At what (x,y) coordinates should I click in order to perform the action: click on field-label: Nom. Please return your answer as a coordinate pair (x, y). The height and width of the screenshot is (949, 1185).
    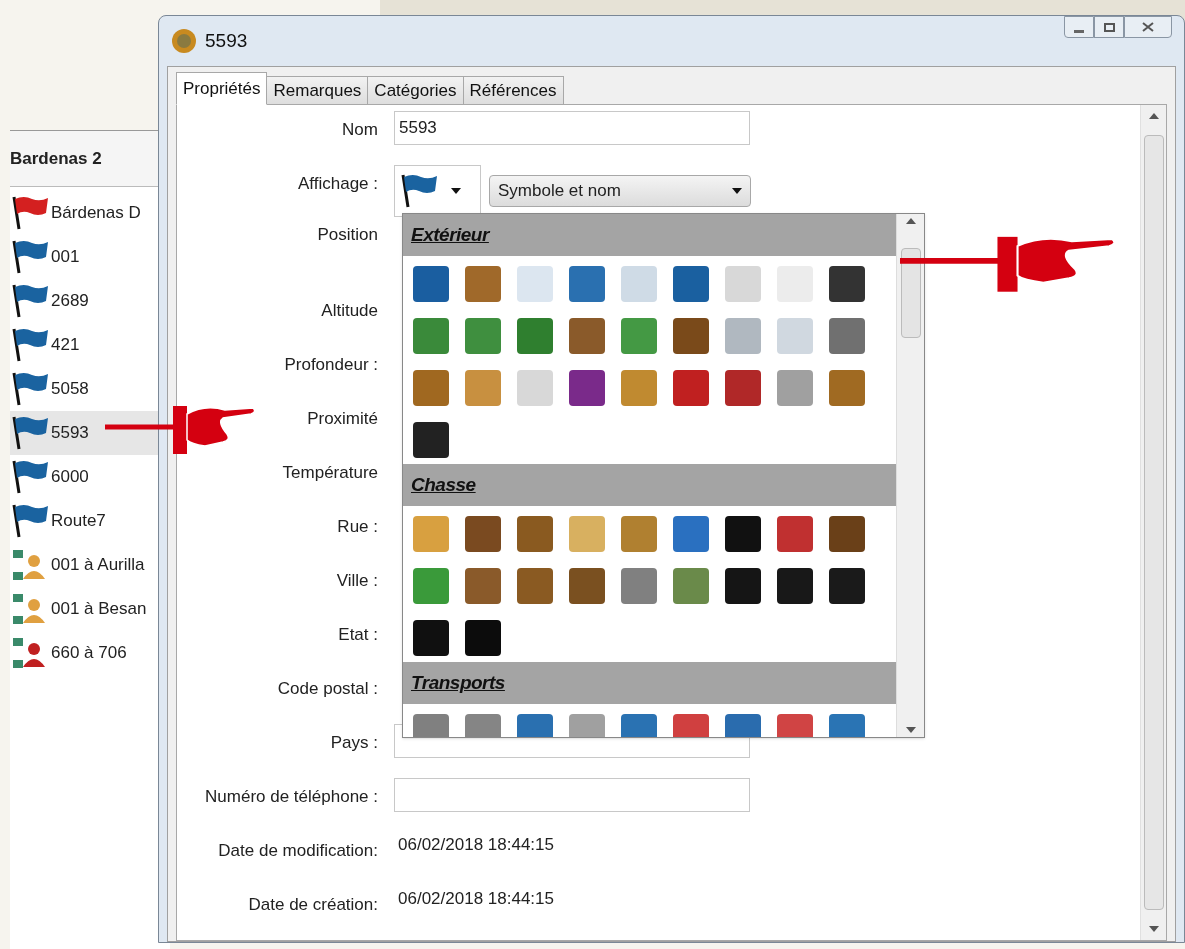
    Looking at the image, I should click on (360, 130).